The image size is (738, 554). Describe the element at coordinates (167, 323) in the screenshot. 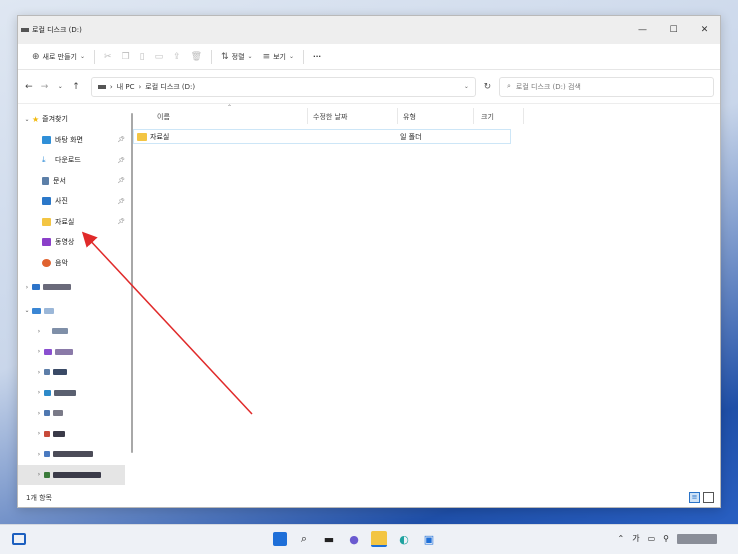

I see `annotation-arrow` at that location.